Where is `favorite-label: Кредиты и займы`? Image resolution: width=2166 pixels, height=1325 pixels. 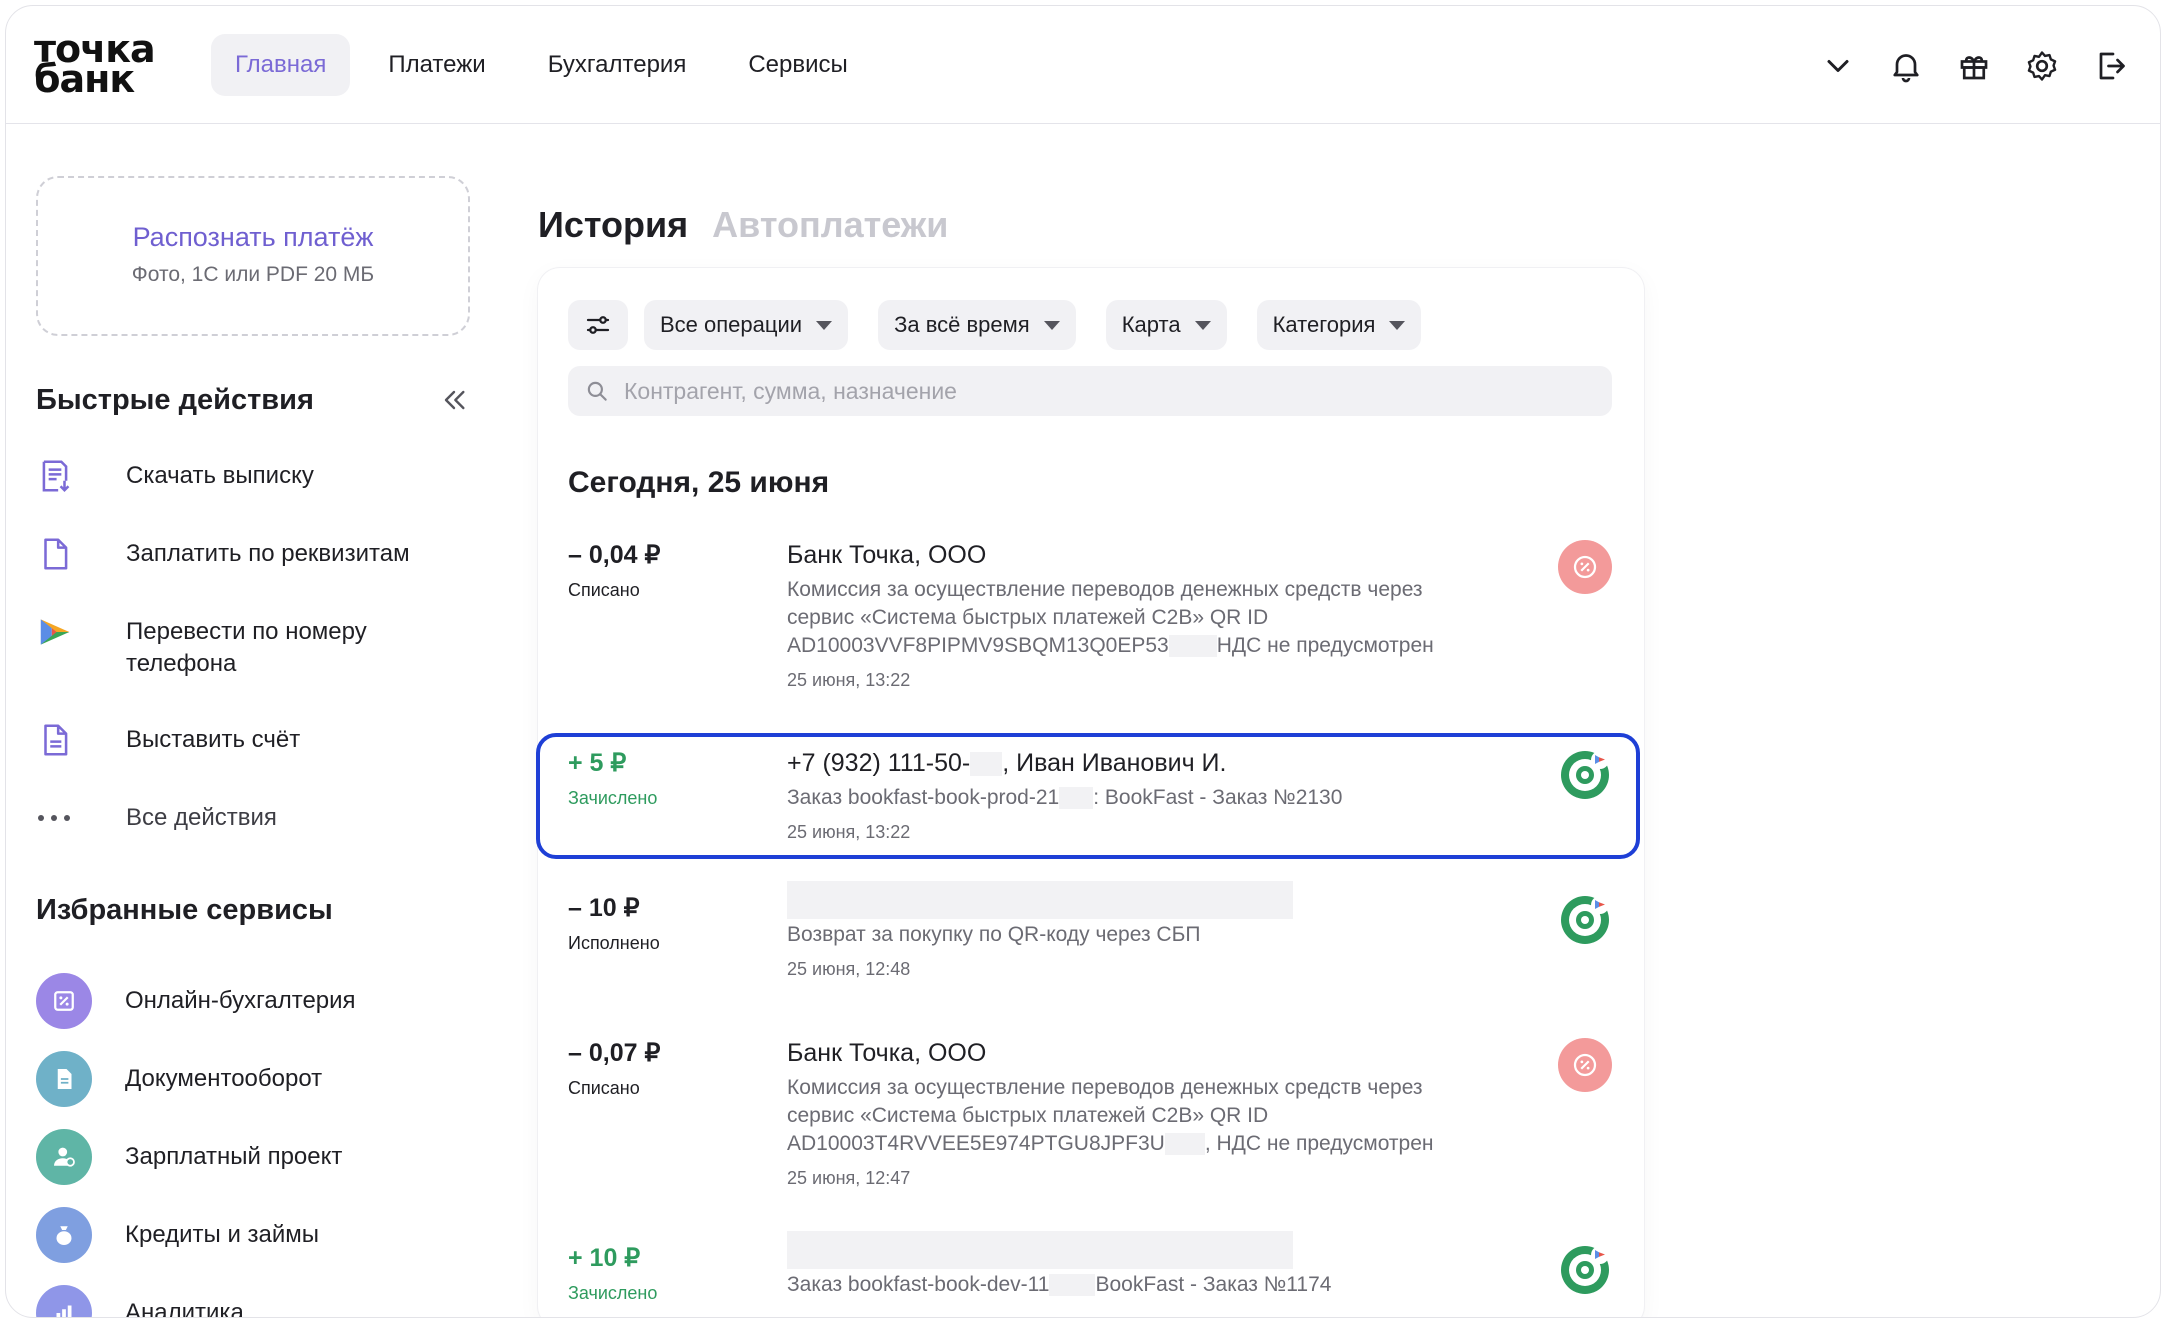 favorite-label: Кредиты и займы is located at coordinates (222, 1234).